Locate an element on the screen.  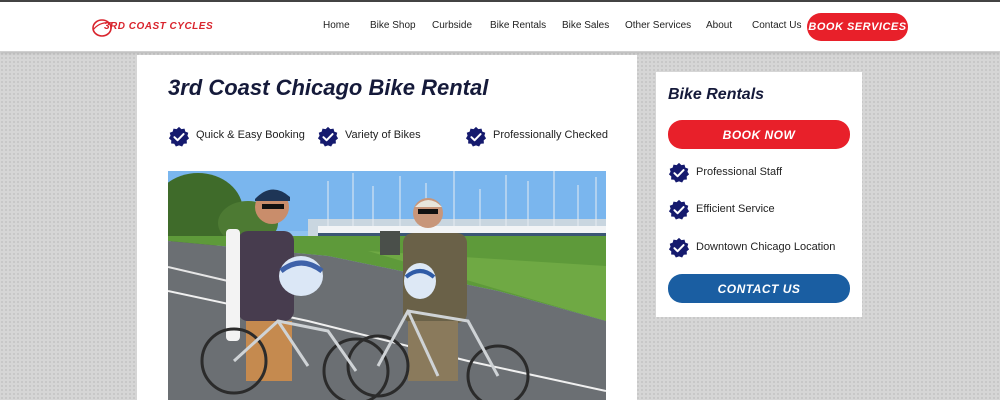
nav-curbside: Curbside is located at coordinates (452, 25).